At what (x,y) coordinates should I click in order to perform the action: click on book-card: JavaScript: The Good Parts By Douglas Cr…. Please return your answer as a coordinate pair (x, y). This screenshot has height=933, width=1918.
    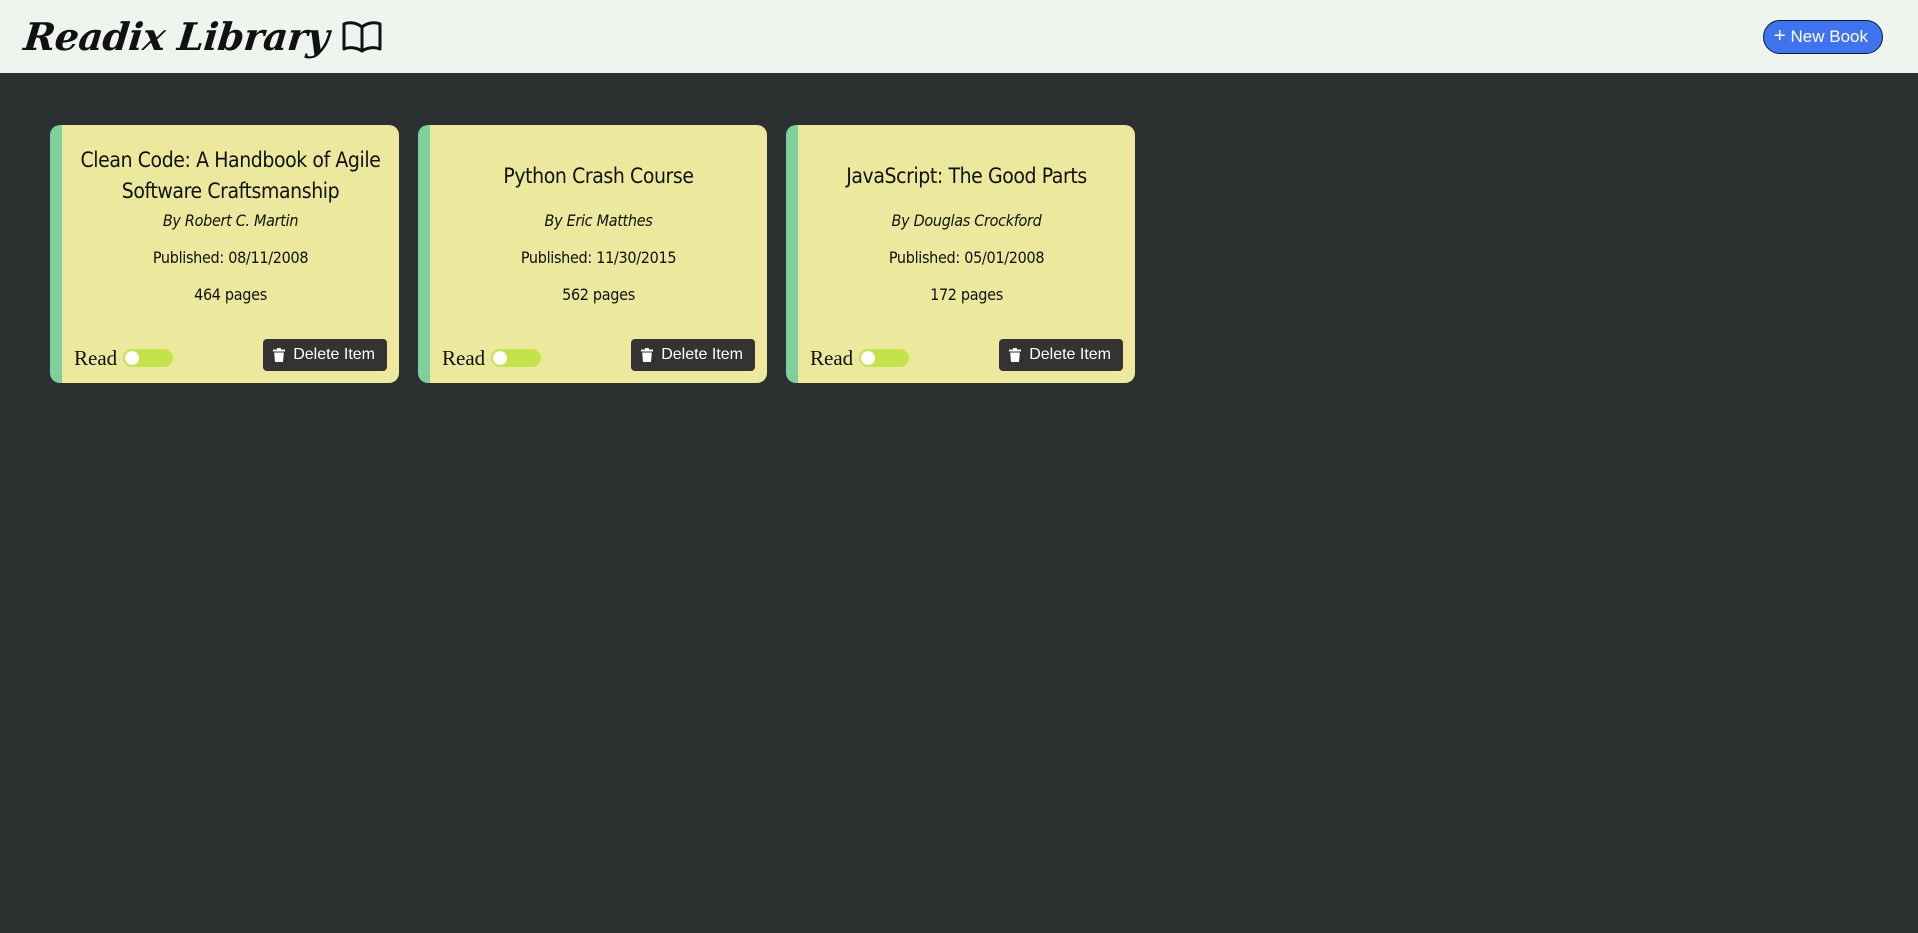
    Looking at the image, I should click on (960, 254).